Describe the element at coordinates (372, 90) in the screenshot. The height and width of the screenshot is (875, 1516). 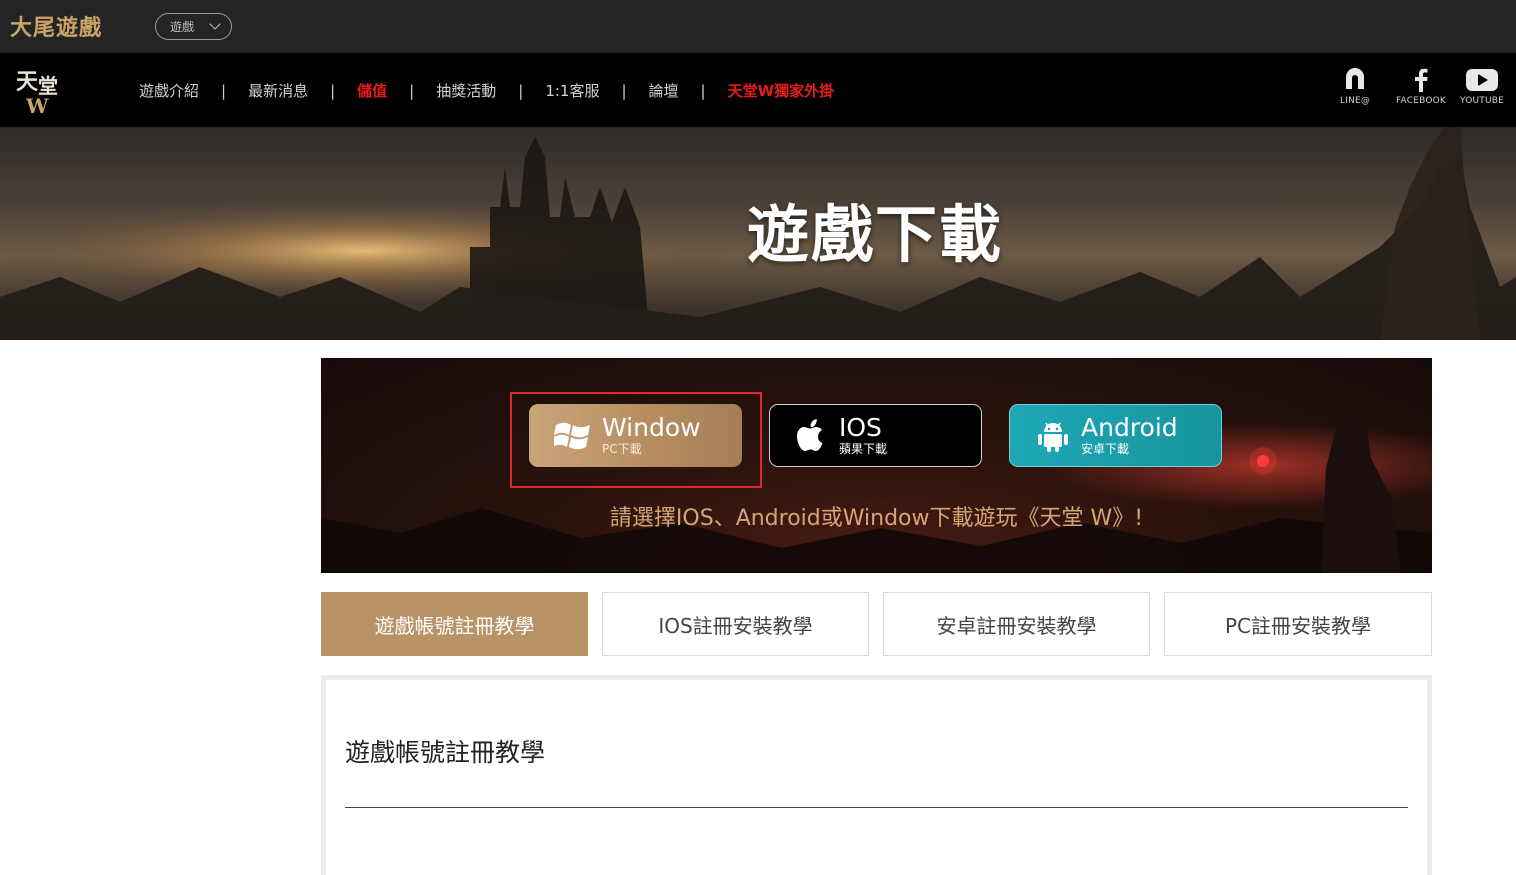
I see `nav-item-topup: 儲值` at that location.